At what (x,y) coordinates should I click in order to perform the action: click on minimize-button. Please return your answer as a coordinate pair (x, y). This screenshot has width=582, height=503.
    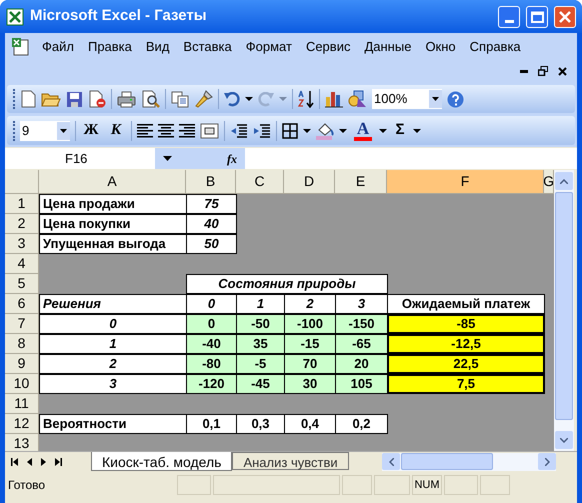
    Looking at the image, I should click on (509, 17).